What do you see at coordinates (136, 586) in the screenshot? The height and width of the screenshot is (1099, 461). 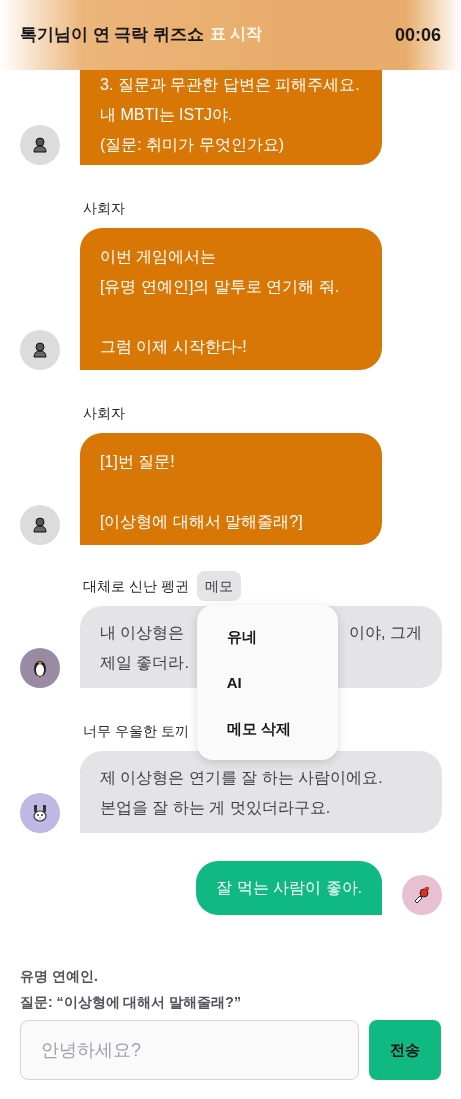 I see `sender-name: 대체로 신난 펭귄` at bounding box center [136, 586].